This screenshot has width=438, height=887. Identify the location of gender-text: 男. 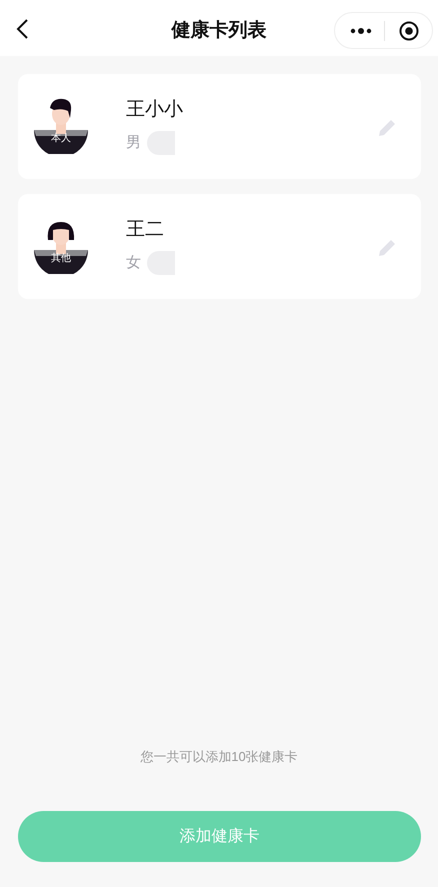
(133, 143).